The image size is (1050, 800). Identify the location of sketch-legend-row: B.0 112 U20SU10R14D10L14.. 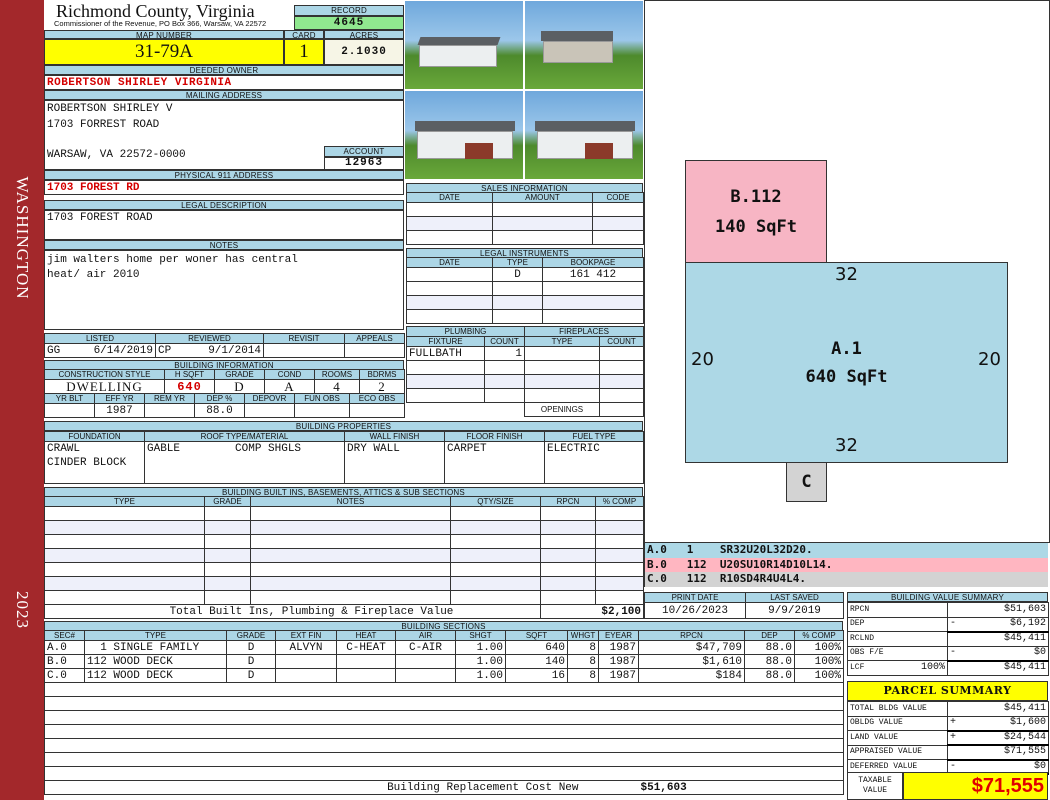
(846, 564).